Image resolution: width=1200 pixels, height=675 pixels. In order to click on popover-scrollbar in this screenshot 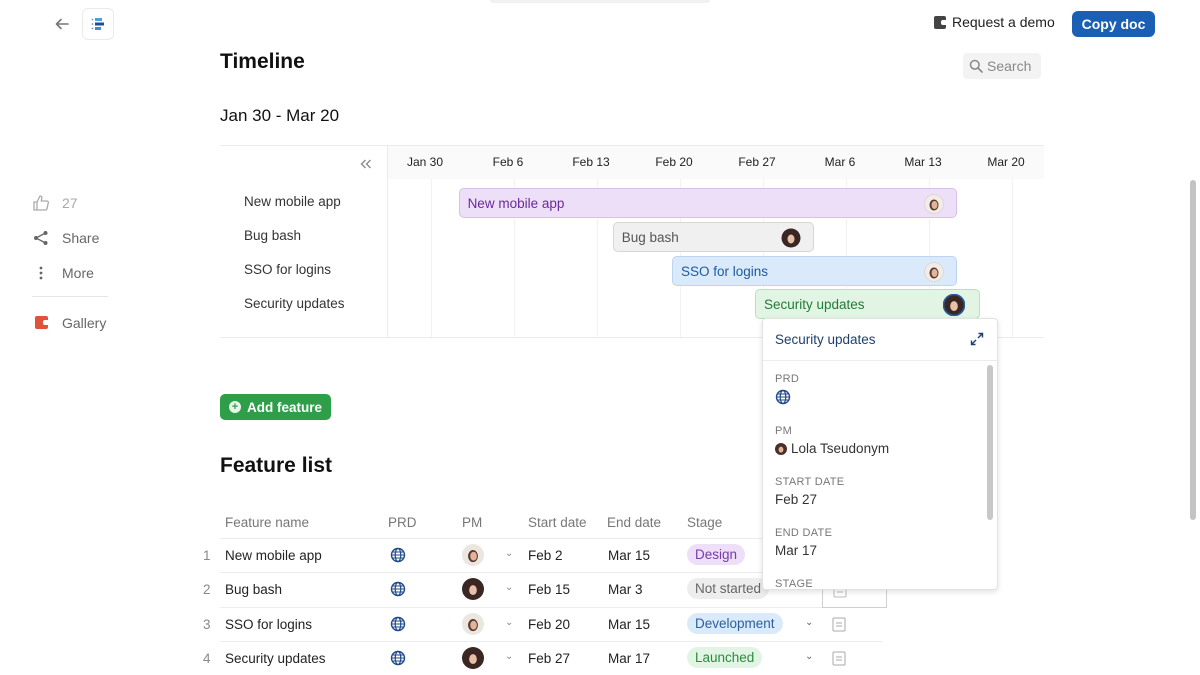, I will do `click(990, 442)`.